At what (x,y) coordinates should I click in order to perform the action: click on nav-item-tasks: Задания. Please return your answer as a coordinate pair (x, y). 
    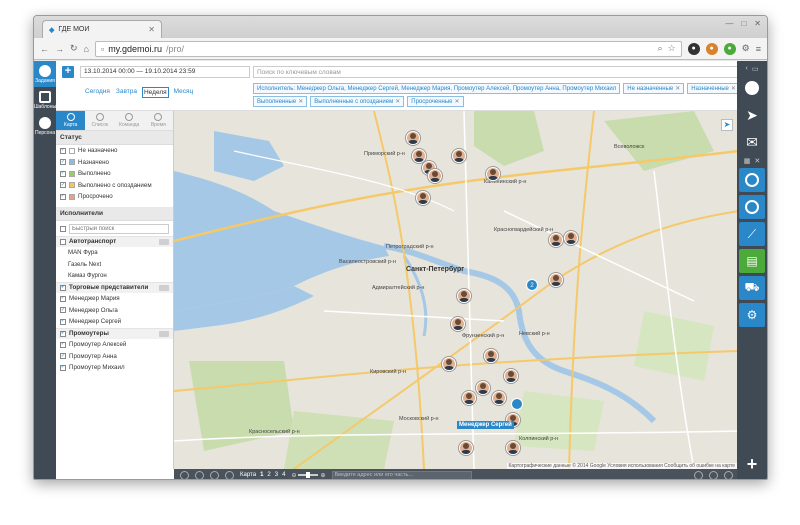
    Looking at the image, I should click on (45, 74).